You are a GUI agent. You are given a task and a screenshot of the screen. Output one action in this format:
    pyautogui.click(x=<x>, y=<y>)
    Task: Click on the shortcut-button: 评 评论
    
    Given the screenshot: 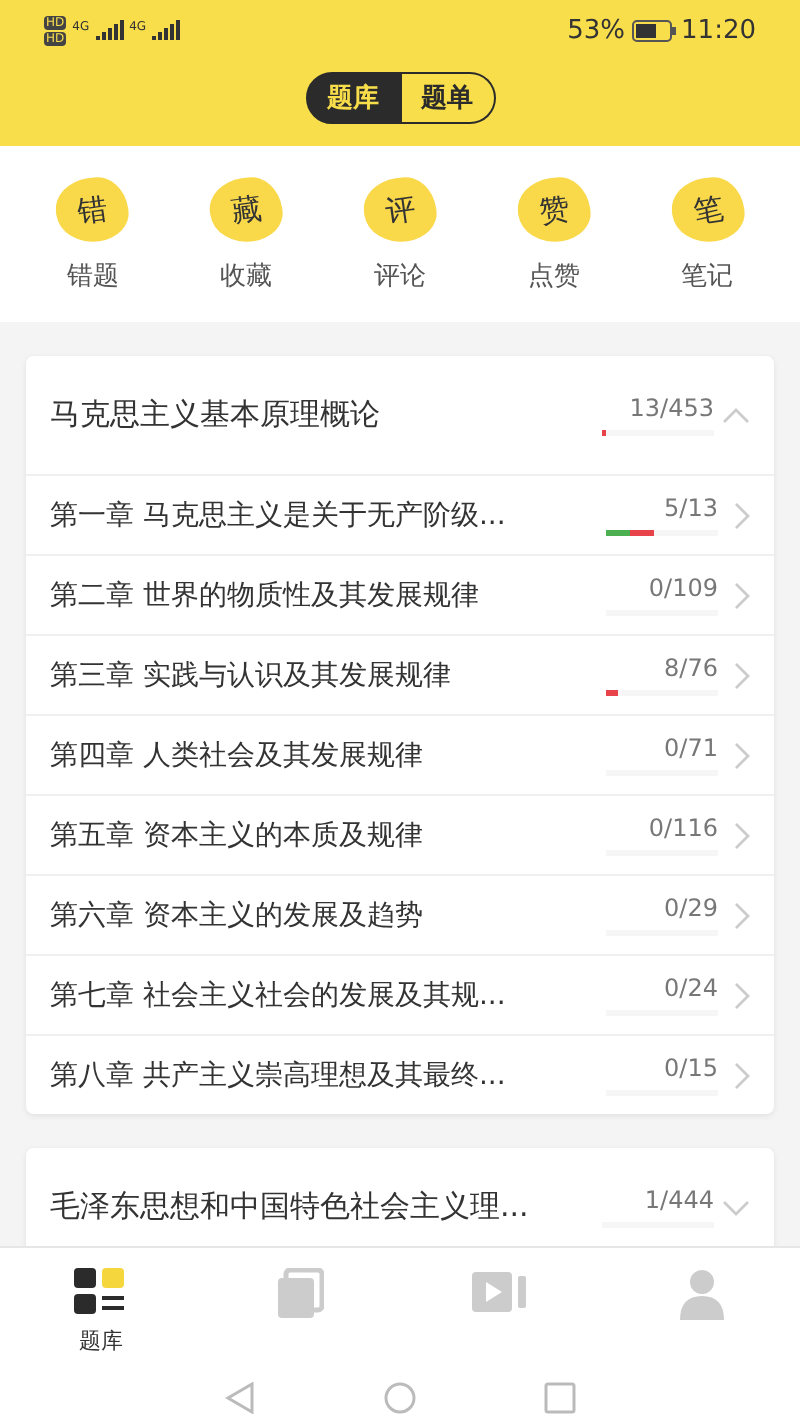 What is the action you would take?
    pyautogui.click(x=399, y=238)
    